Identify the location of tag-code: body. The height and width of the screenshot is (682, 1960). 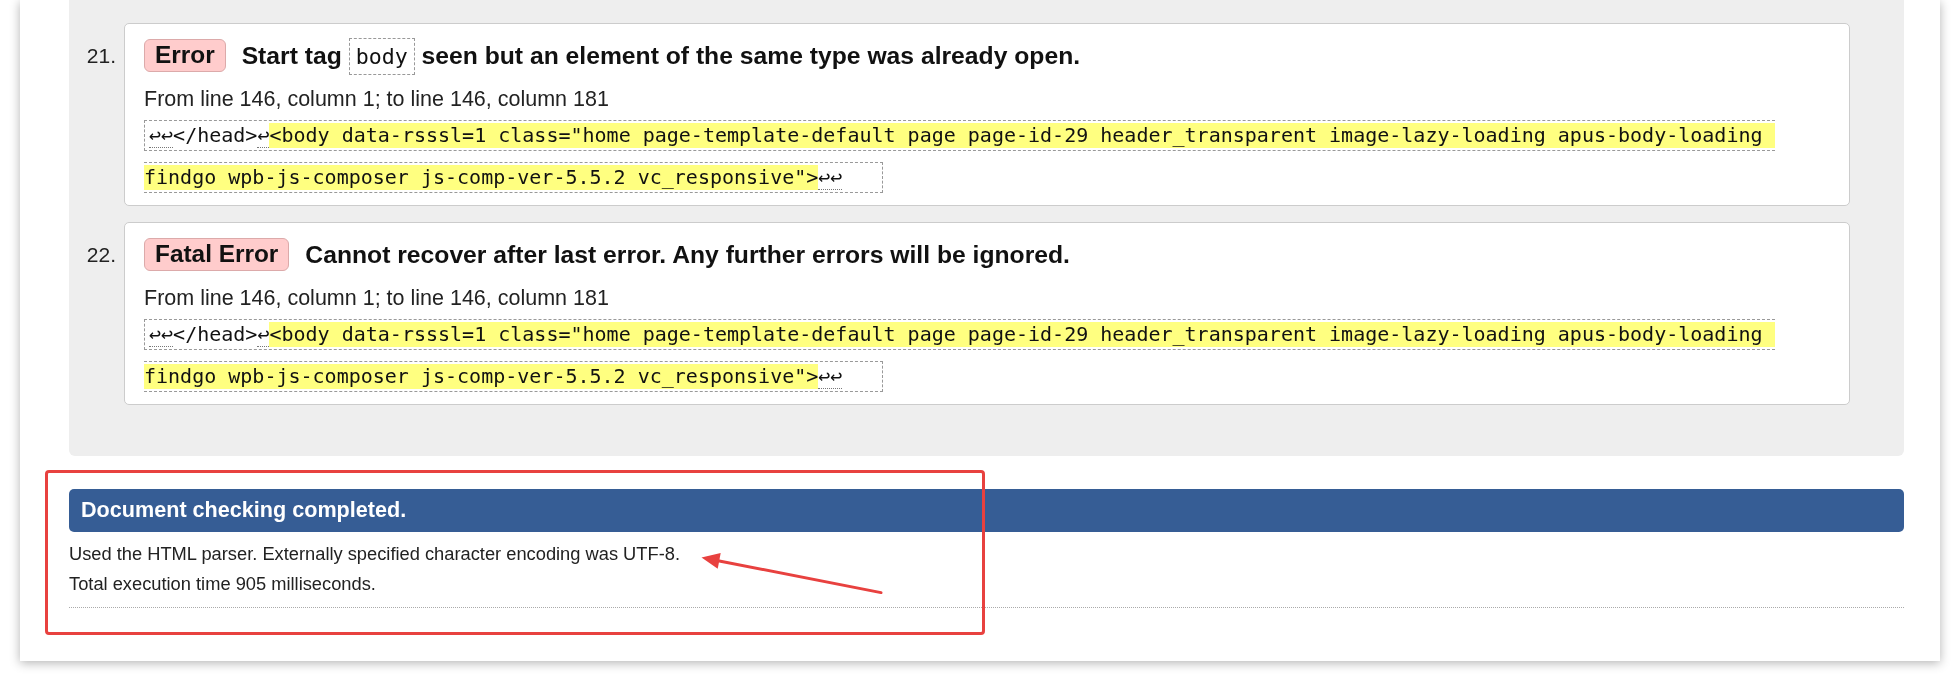
(381, 56).